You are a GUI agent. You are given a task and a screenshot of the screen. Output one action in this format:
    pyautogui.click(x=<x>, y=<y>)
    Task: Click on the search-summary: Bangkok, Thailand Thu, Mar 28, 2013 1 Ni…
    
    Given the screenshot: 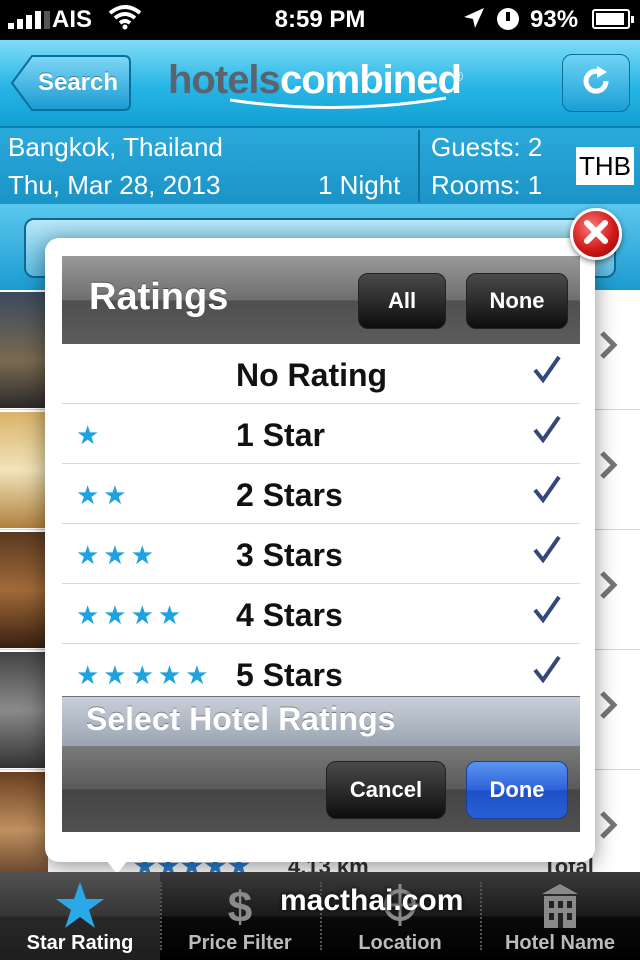 What is the action you would take?
    pyautogui.click(x=320, y=166)
    